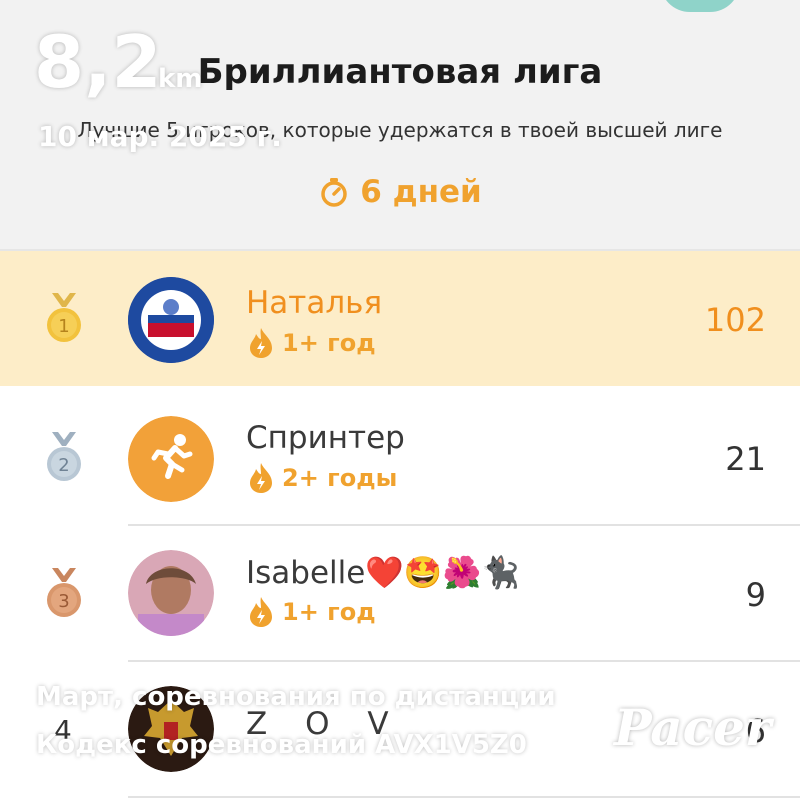 The image size is (800, 800). Describe the element at coordinates (693, 727) in the screenshot. I see `pacer-logo: Pacer` at that location.